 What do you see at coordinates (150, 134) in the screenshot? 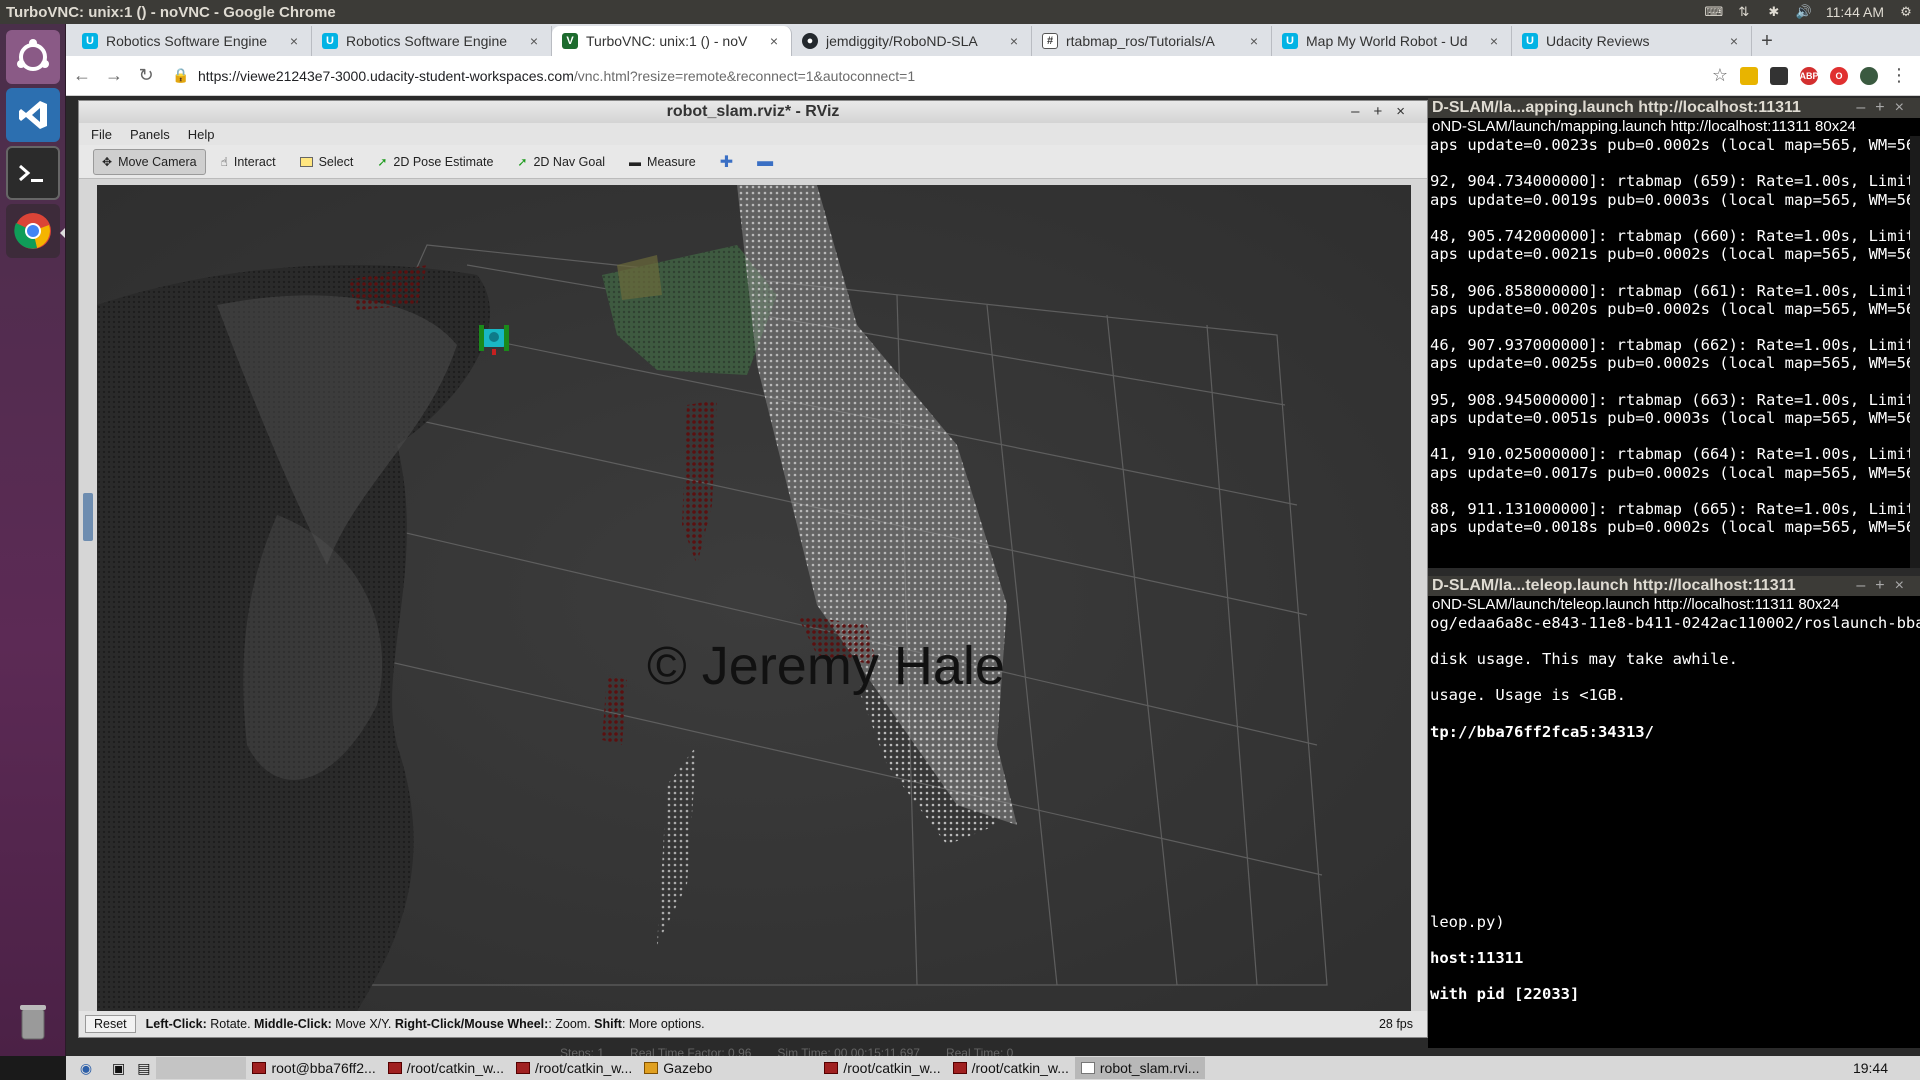
I see `menu-panels: Panels` at bounding box center [150, 134].